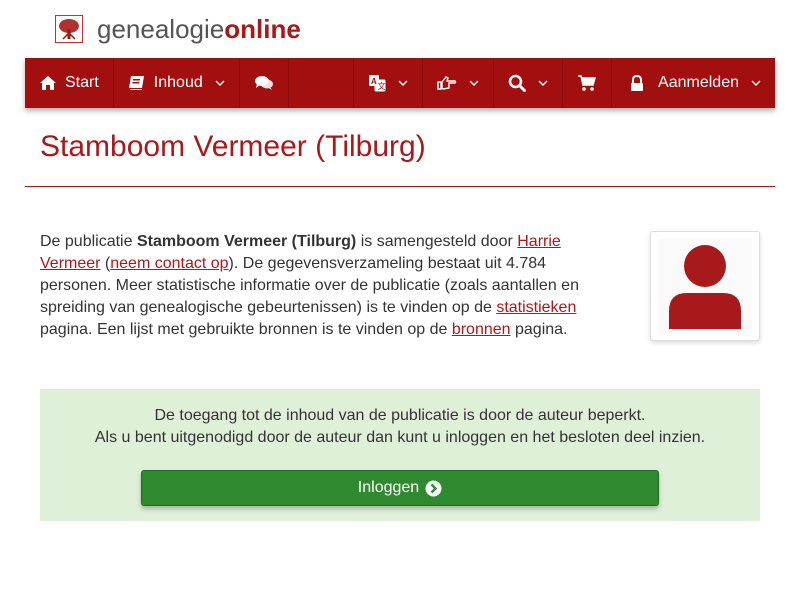 This screenshot has width=800, height=600. What do you see at coordinates (437, 241) in the screenshot?
I see `desc-text: is samengesteld door` at bounding box center [437, 241].